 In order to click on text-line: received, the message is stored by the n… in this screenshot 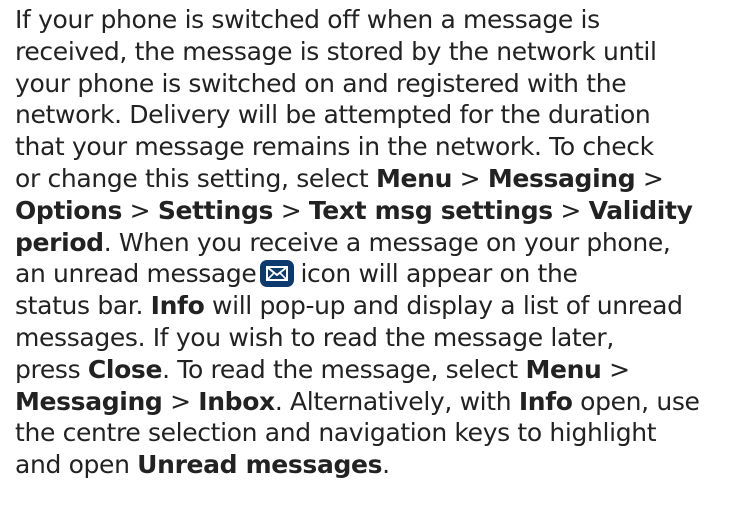, I will do `click(371, 52)`.